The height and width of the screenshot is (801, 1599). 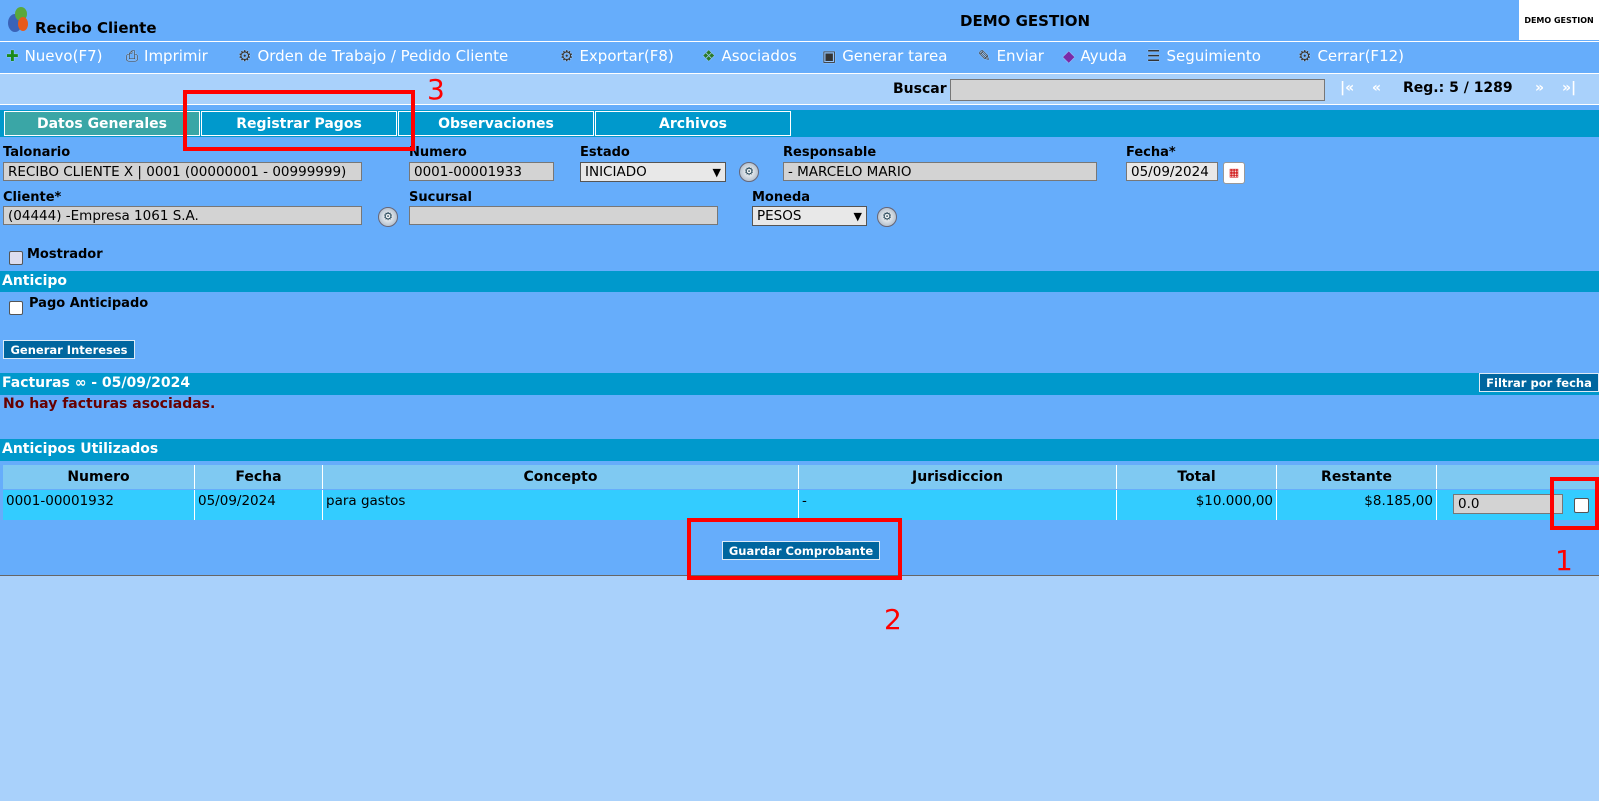 What do you see at coordinates (96, 28) in the screenshot?
I see `app-title: Recibo Cliente` at bounding box center [96, 28].